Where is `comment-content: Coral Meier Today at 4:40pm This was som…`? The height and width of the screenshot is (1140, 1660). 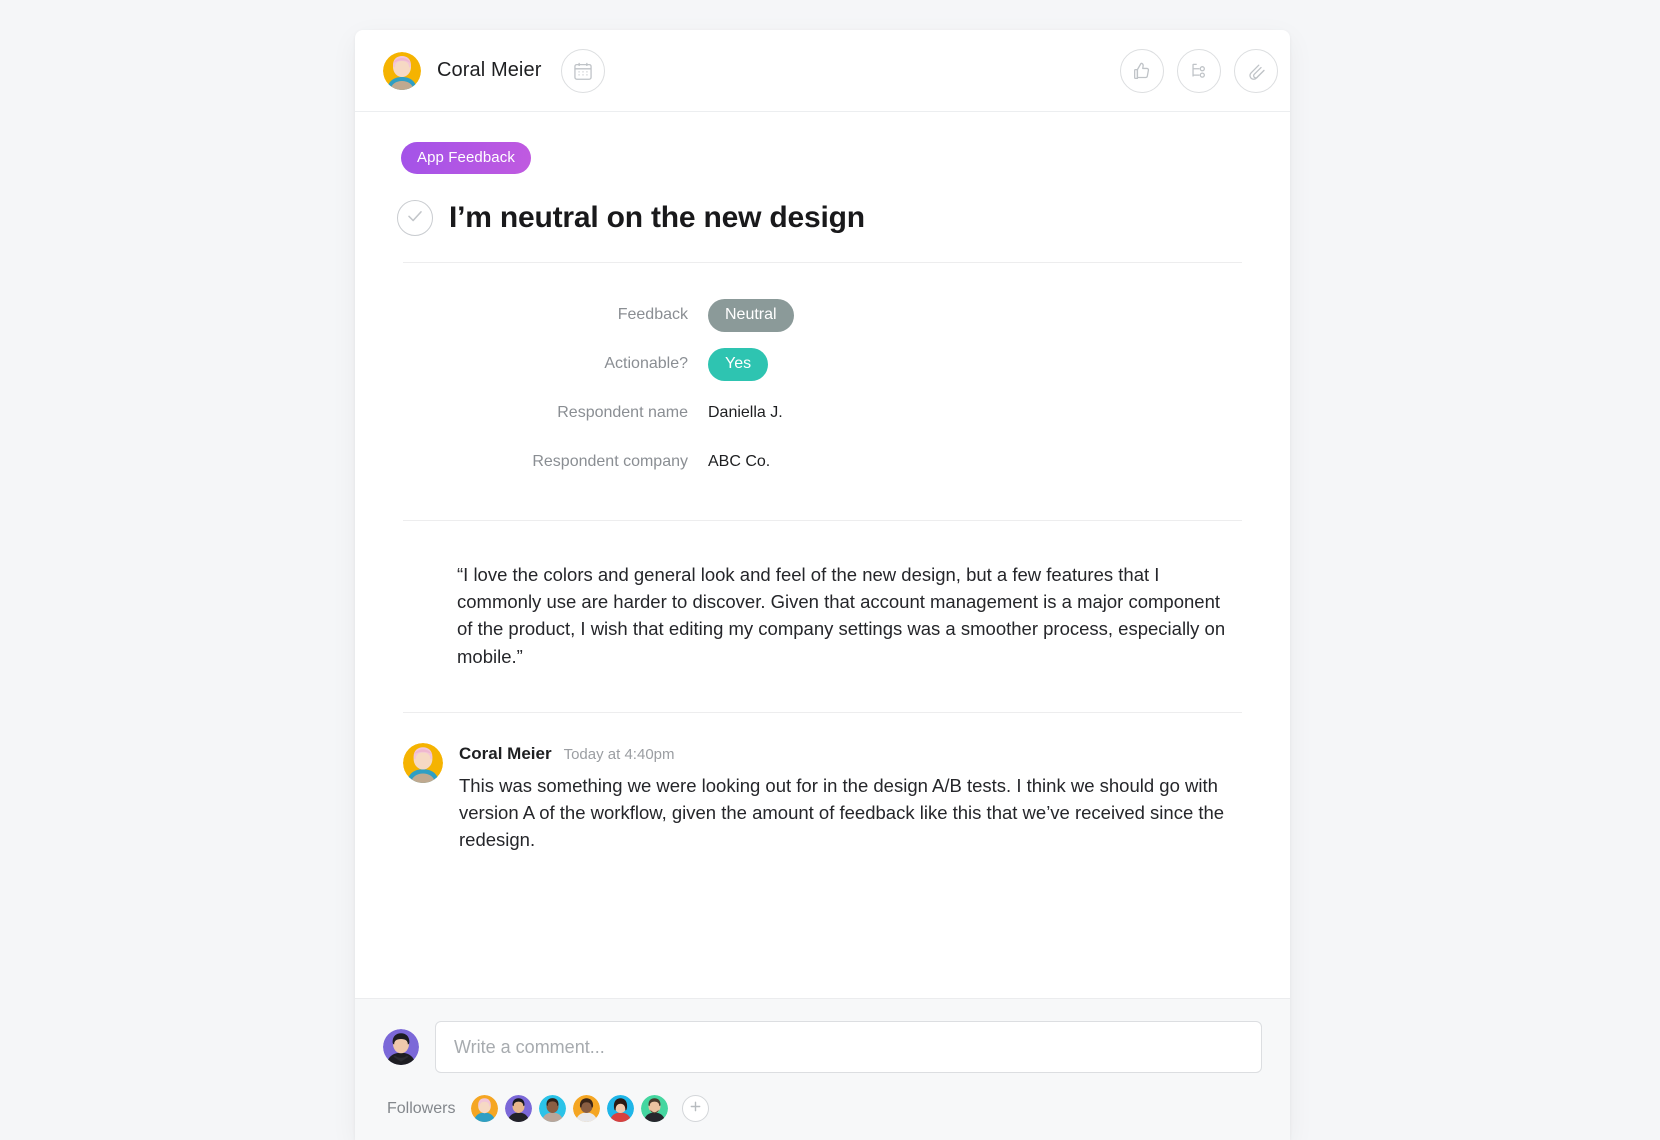 comment-content: Coral Meier Today at 4:40pm This was som… is located at coordinates (846, 798).